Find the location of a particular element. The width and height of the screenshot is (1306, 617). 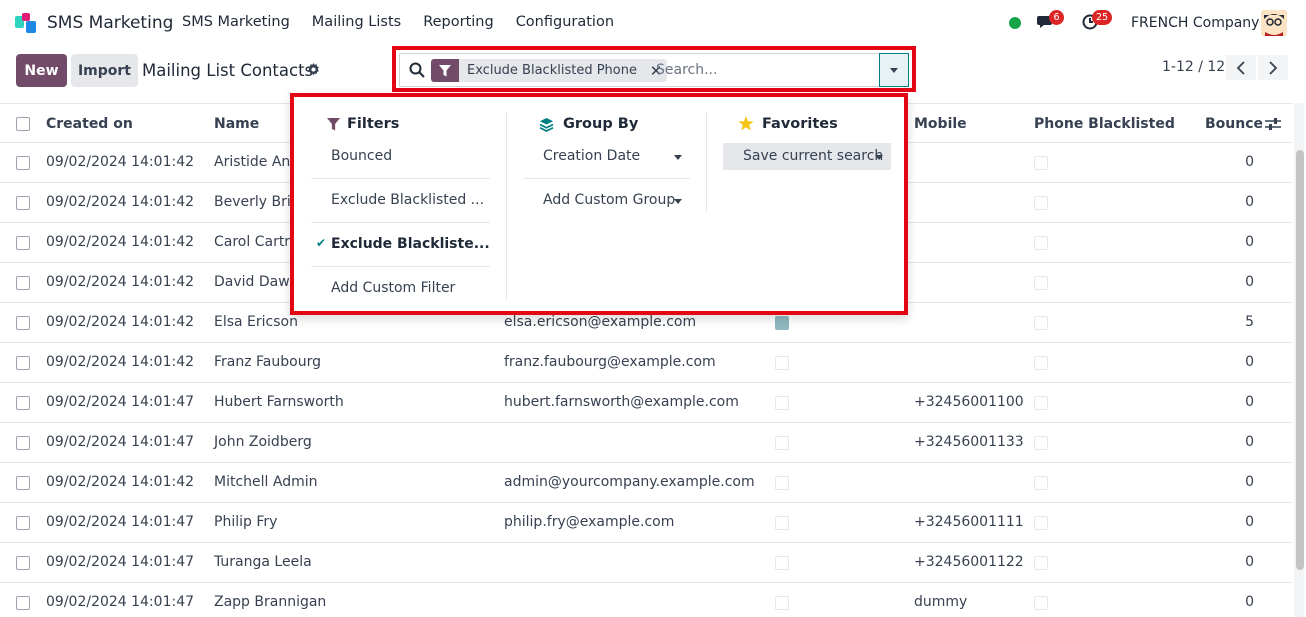

select-all-checkbox is located at coordinates (23, 124).